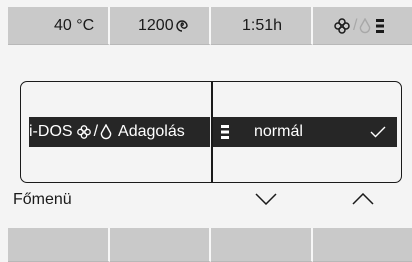 The width and height of the screenshot is (412, 262). I want to click on spin-icon, so click(182, 26).